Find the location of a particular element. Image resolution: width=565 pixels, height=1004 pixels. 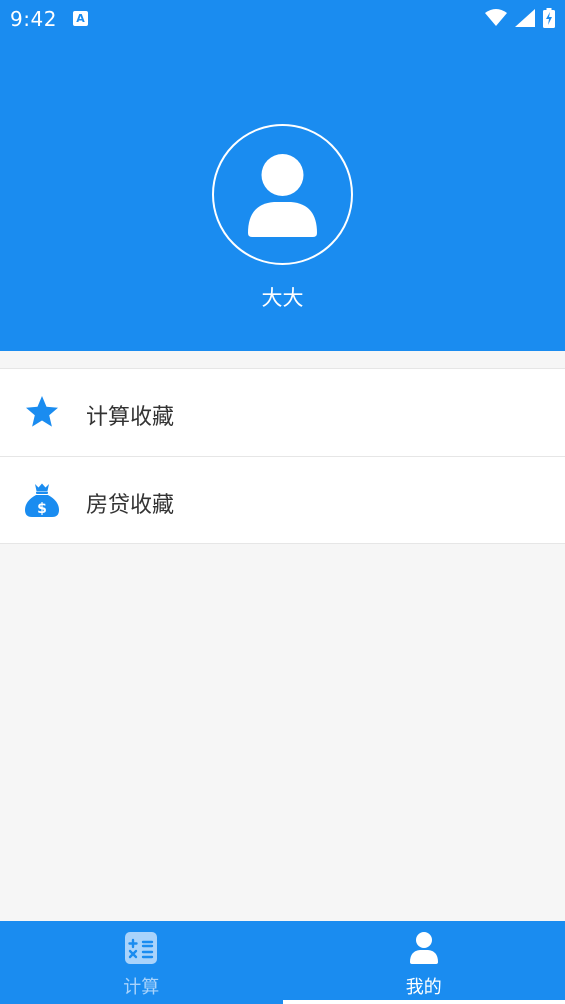

menu-item-mortgage-favorites: $ 房贷收藏 is located at coordinates (282, 499).